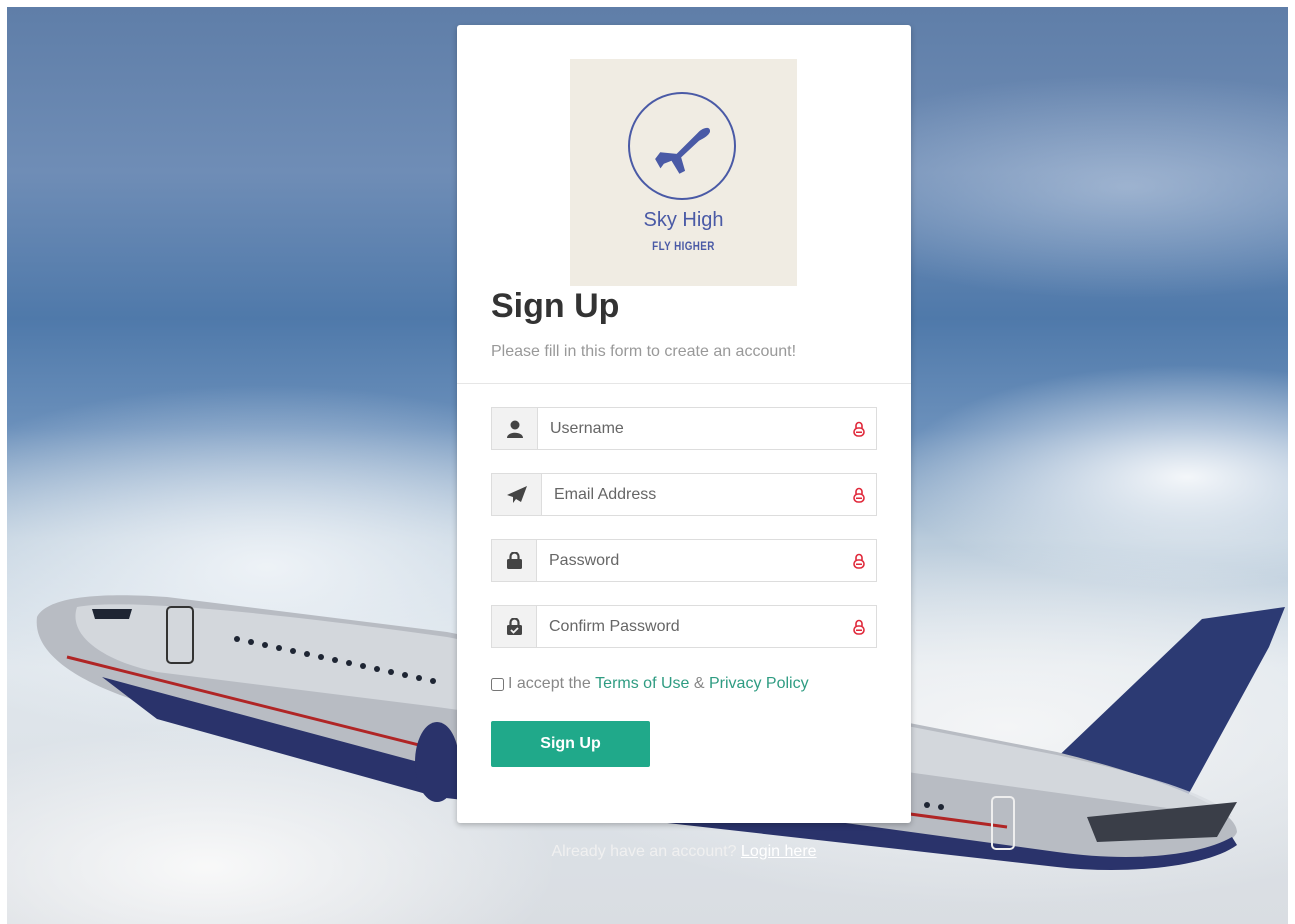 This screenshot has height=924, width=1295. Describe the element at coordinates (555, 306) in the screenshot. I see `page-title: Sign Up` at that location.